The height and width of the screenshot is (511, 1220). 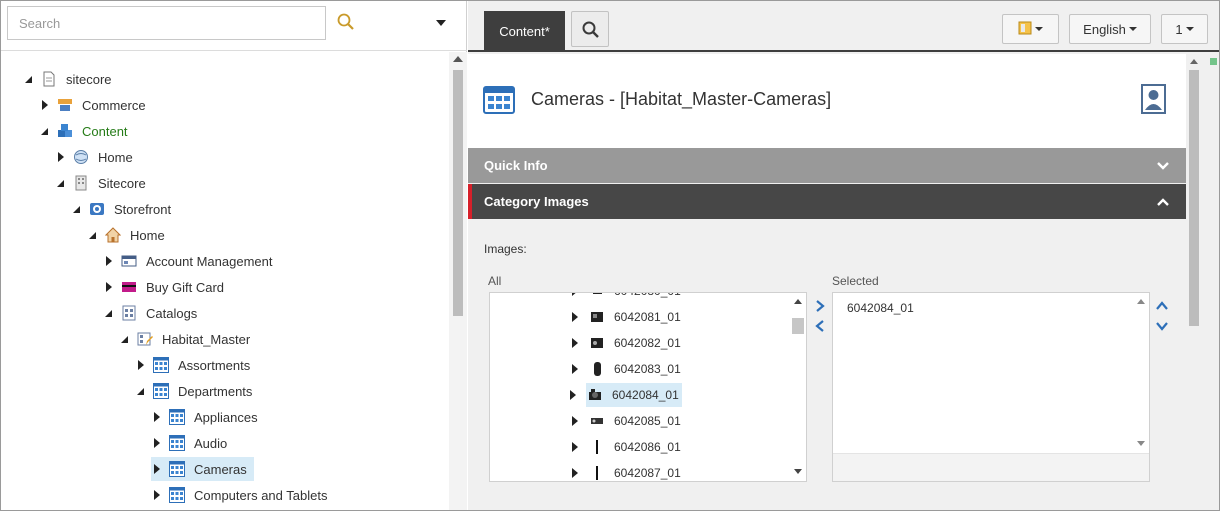 I want to click on tree-node: Appliances, so click(x=206, y=417).